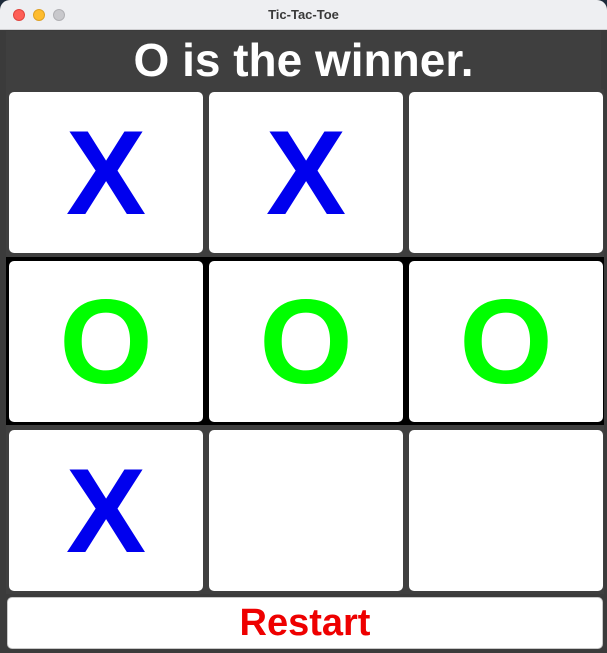  Describe the element at coordinates (303, 60) in the screenshot. I see `status-message: O is the winner.` at that location.